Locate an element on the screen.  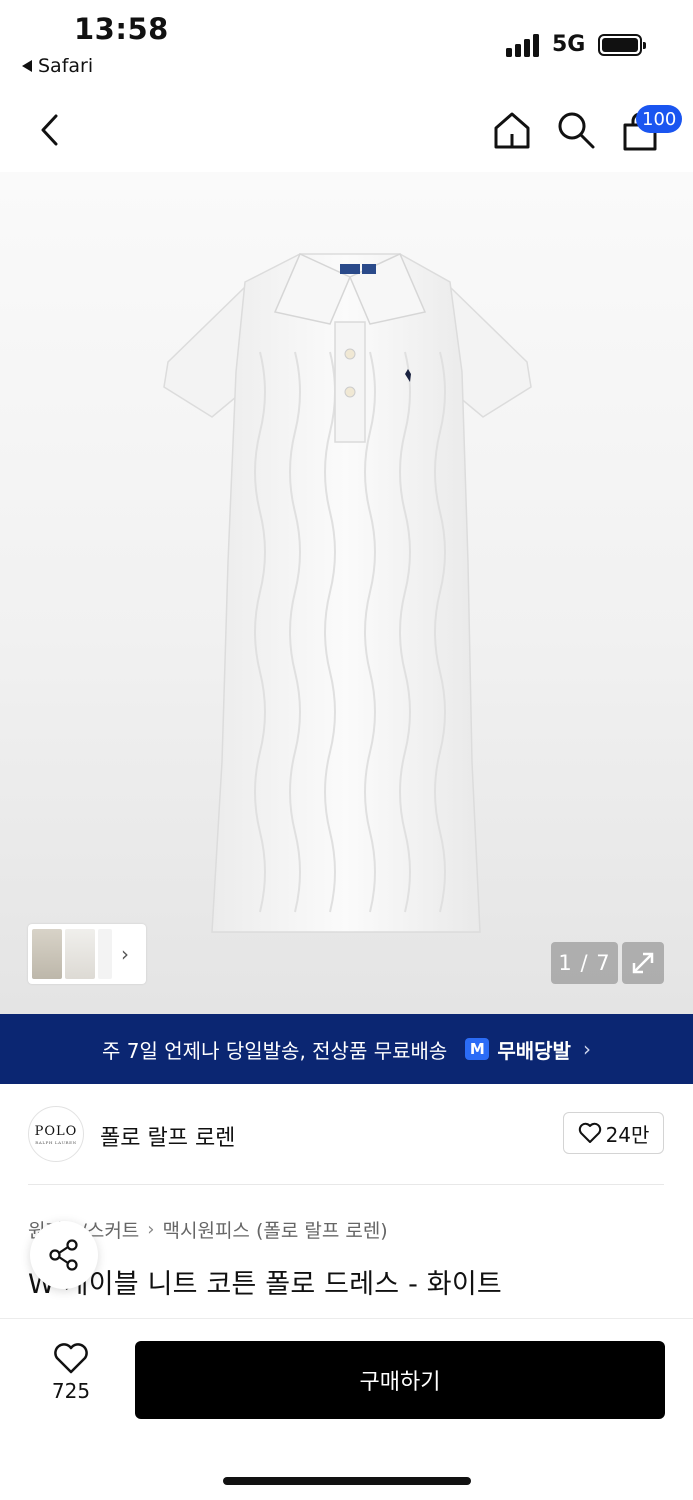
wishlist-button: 725 is located at coordinates (71, 1379).